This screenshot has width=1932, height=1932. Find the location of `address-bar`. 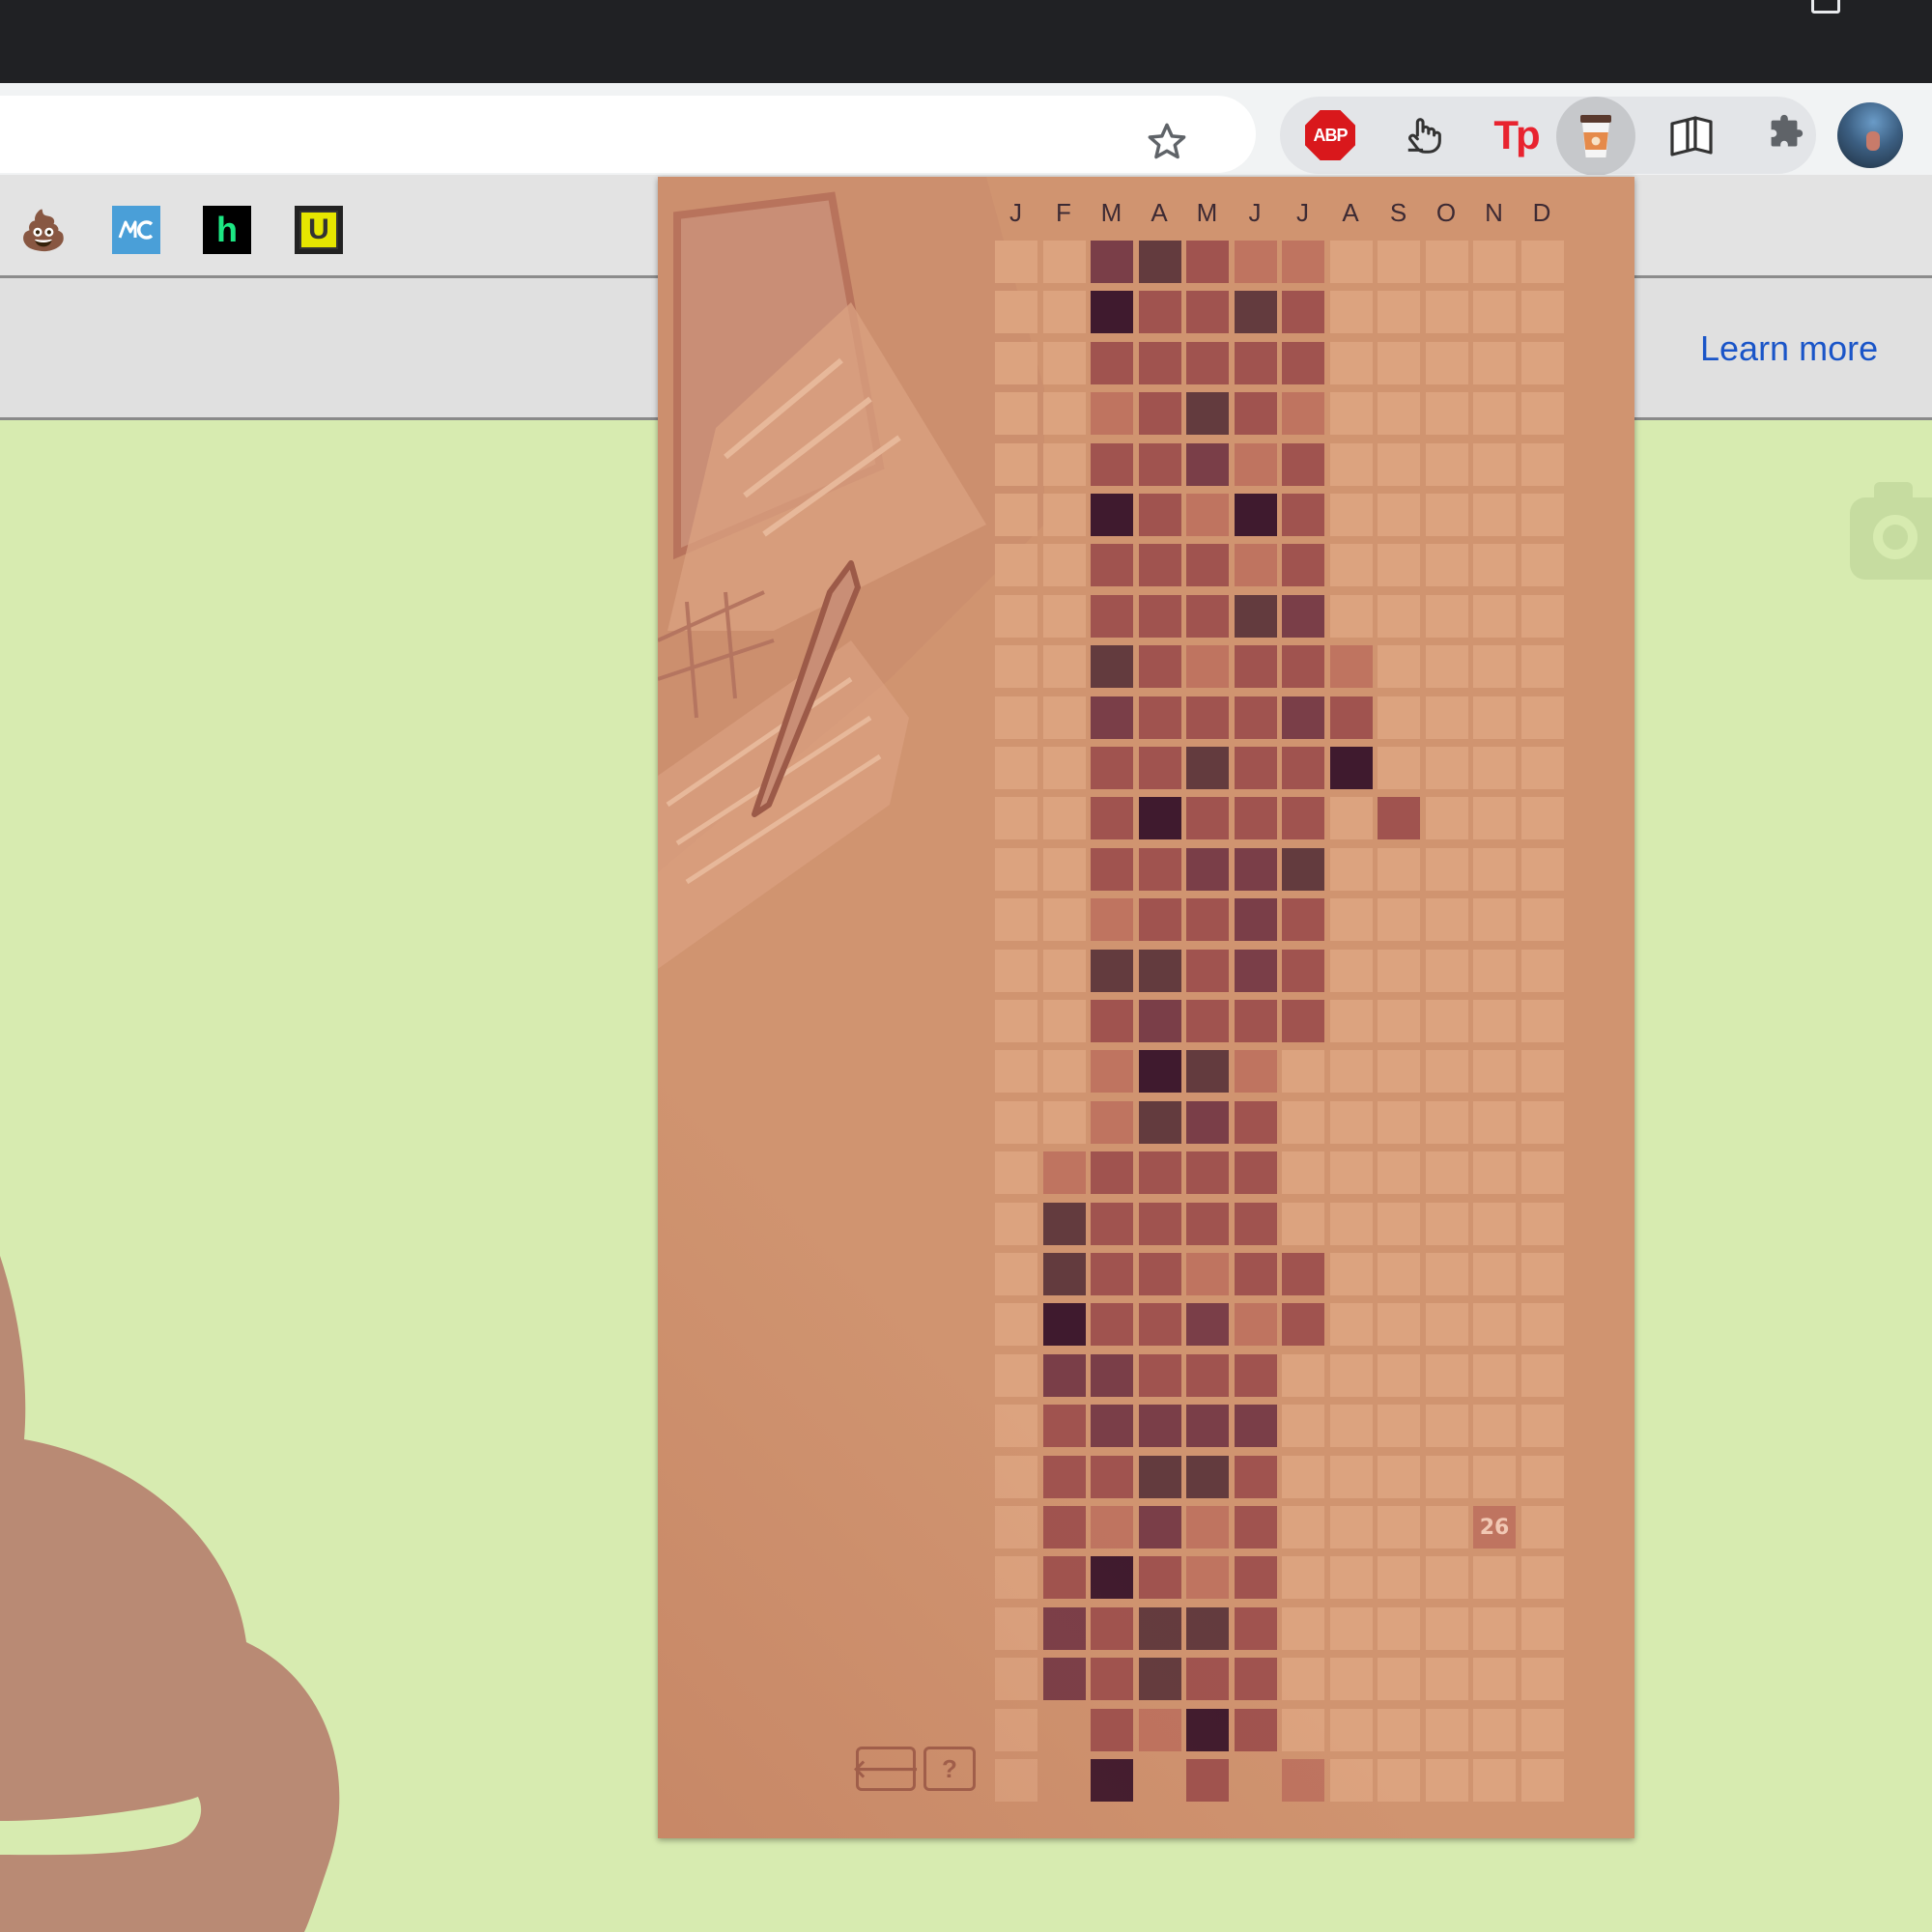

address-bar is located at coordinates (628, 134).